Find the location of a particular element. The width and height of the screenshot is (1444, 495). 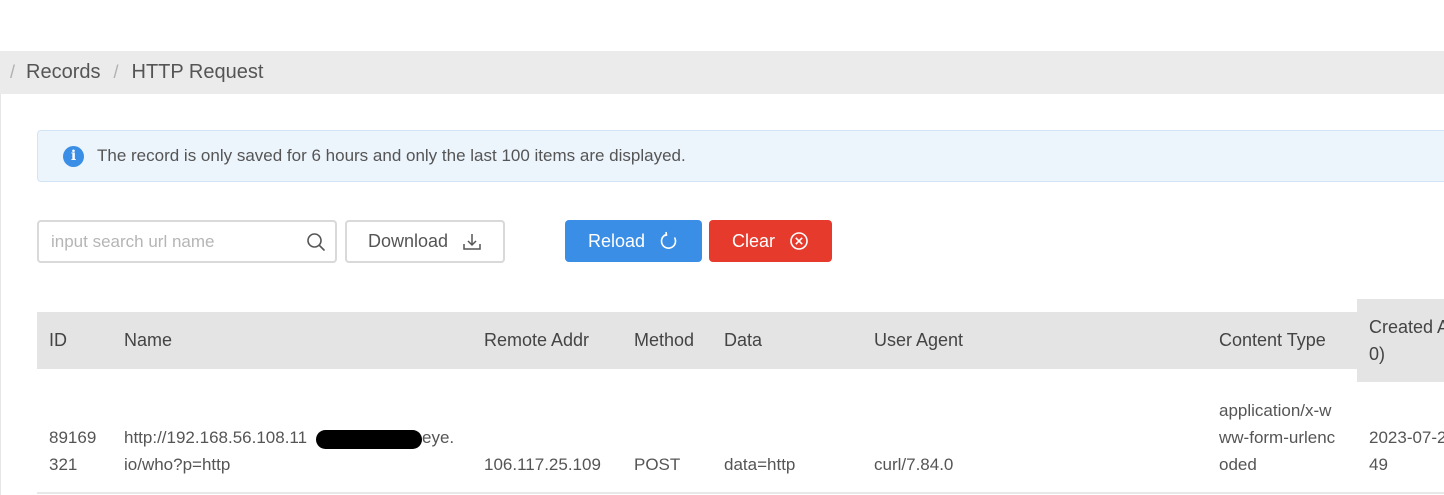

row-divider is located at coordinates (740, 493).